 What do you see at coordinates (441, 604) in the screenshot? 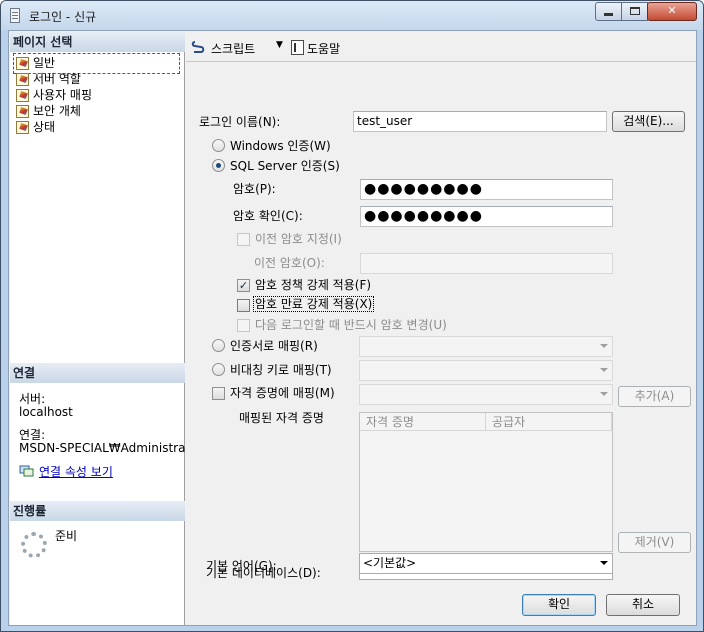
I see `dialog-buttons: 확인 취소` at bounding box center [441, 604].